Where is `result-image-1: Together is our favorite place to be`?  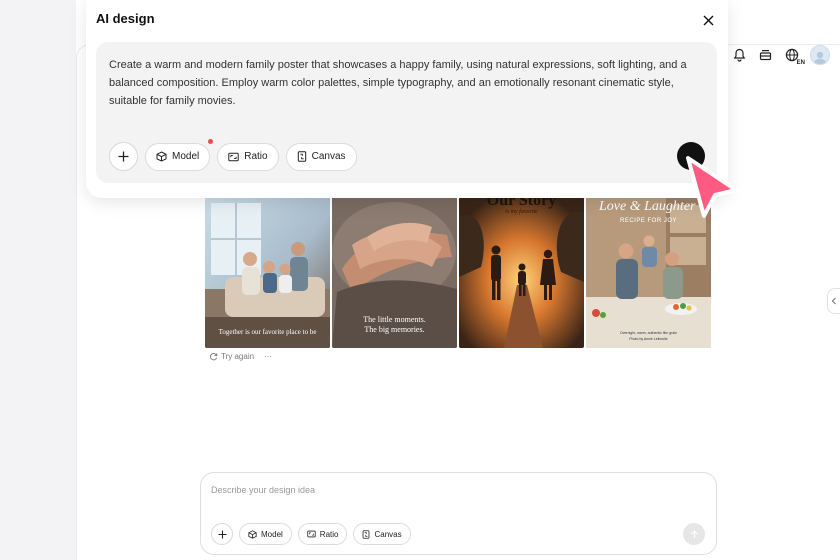 result-image-1: Together is our favorite place to be is located at coordinates (267, 272).